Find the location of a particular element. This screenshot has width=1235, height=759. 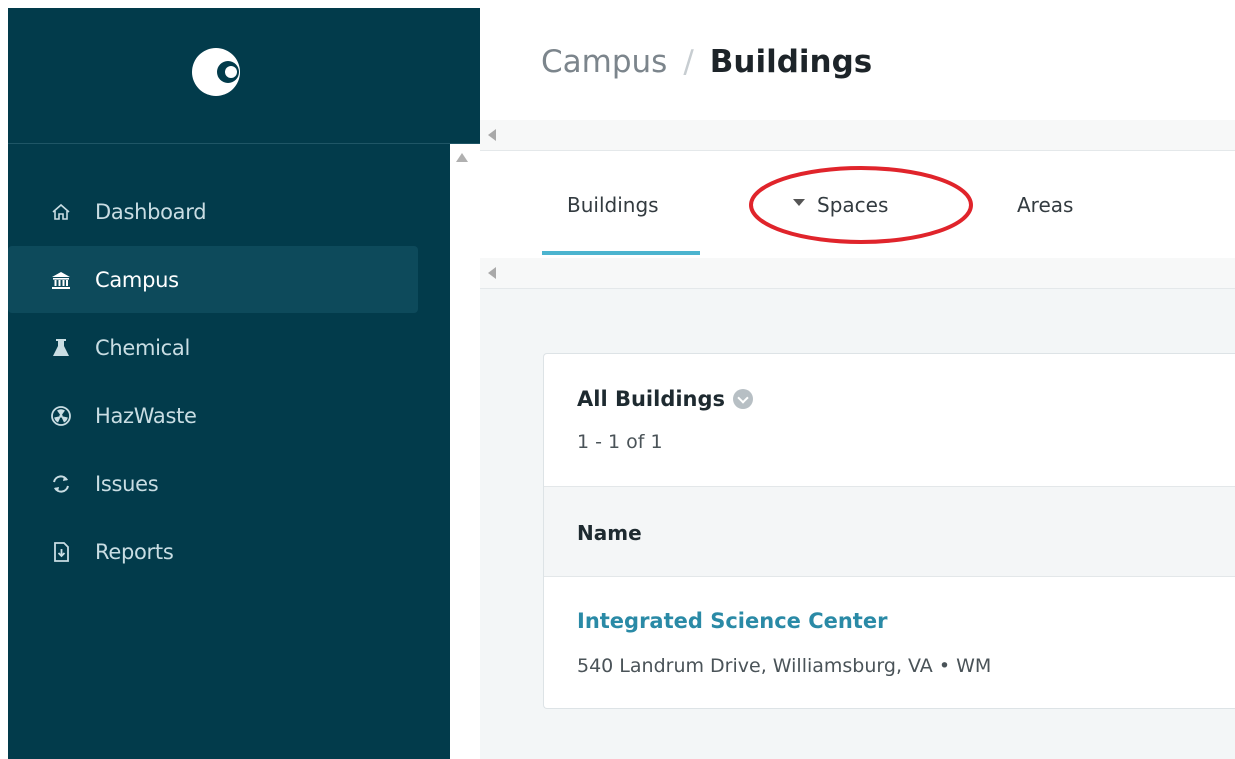

sidebar-item-label: Campus is located at coordinates (137, 279).